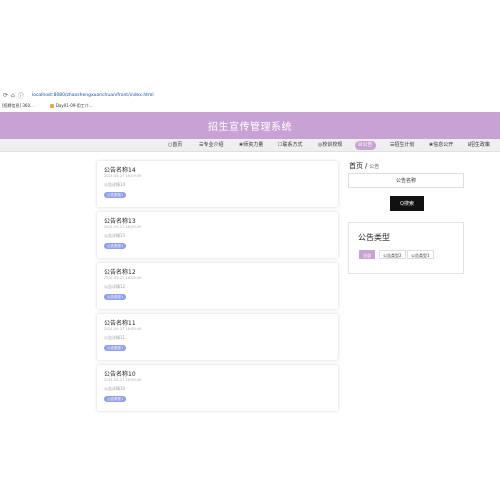 This screenshot has height=500, width=500. I want to click on notice-type-title: 公告类型, so click(374, 237).